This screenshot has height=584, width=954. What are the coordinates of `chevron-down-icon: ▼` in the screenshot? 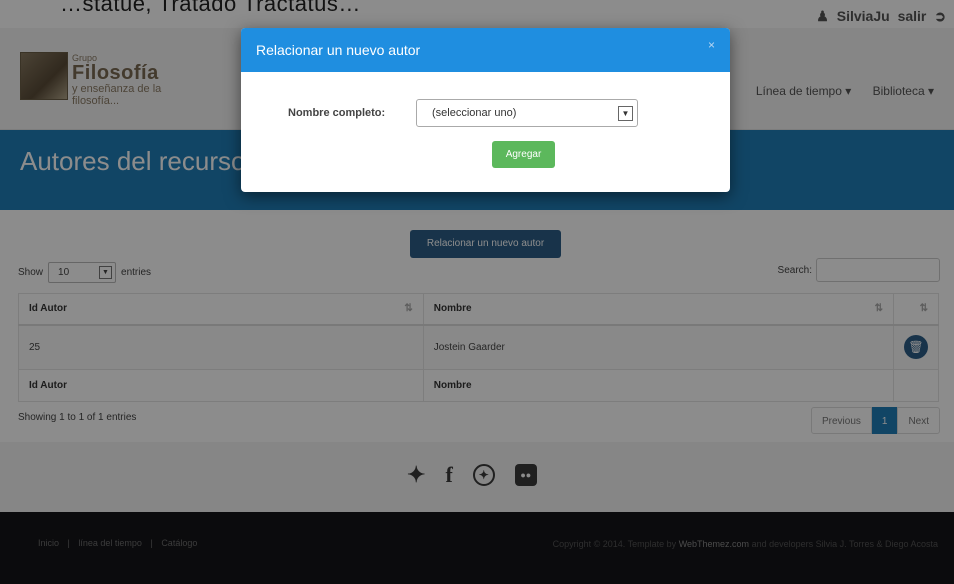 It's located at (625, 113).